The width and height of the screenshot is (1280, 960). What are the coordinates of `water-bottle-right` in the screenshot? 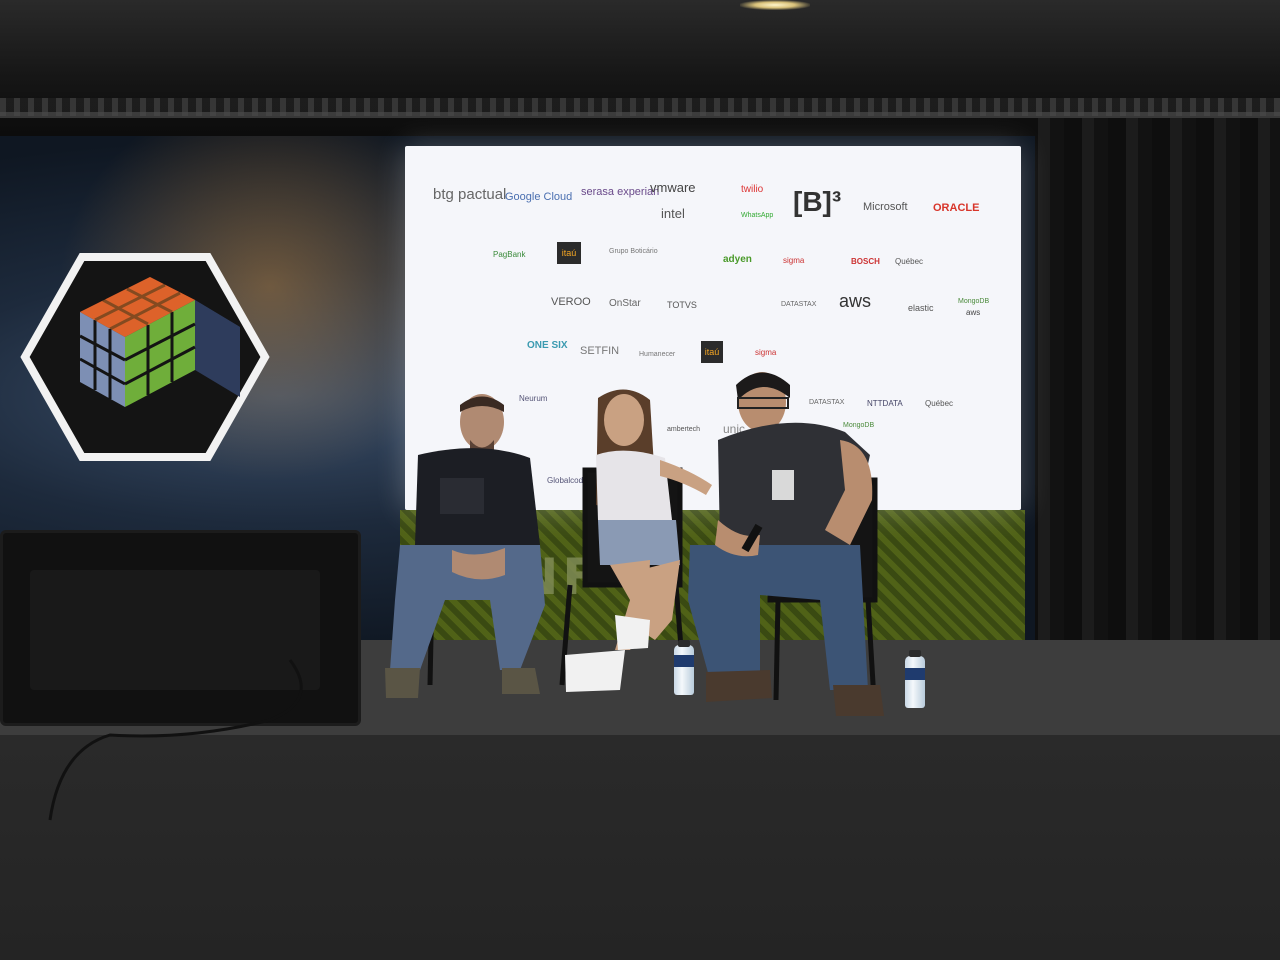 It's located at (915, 682).